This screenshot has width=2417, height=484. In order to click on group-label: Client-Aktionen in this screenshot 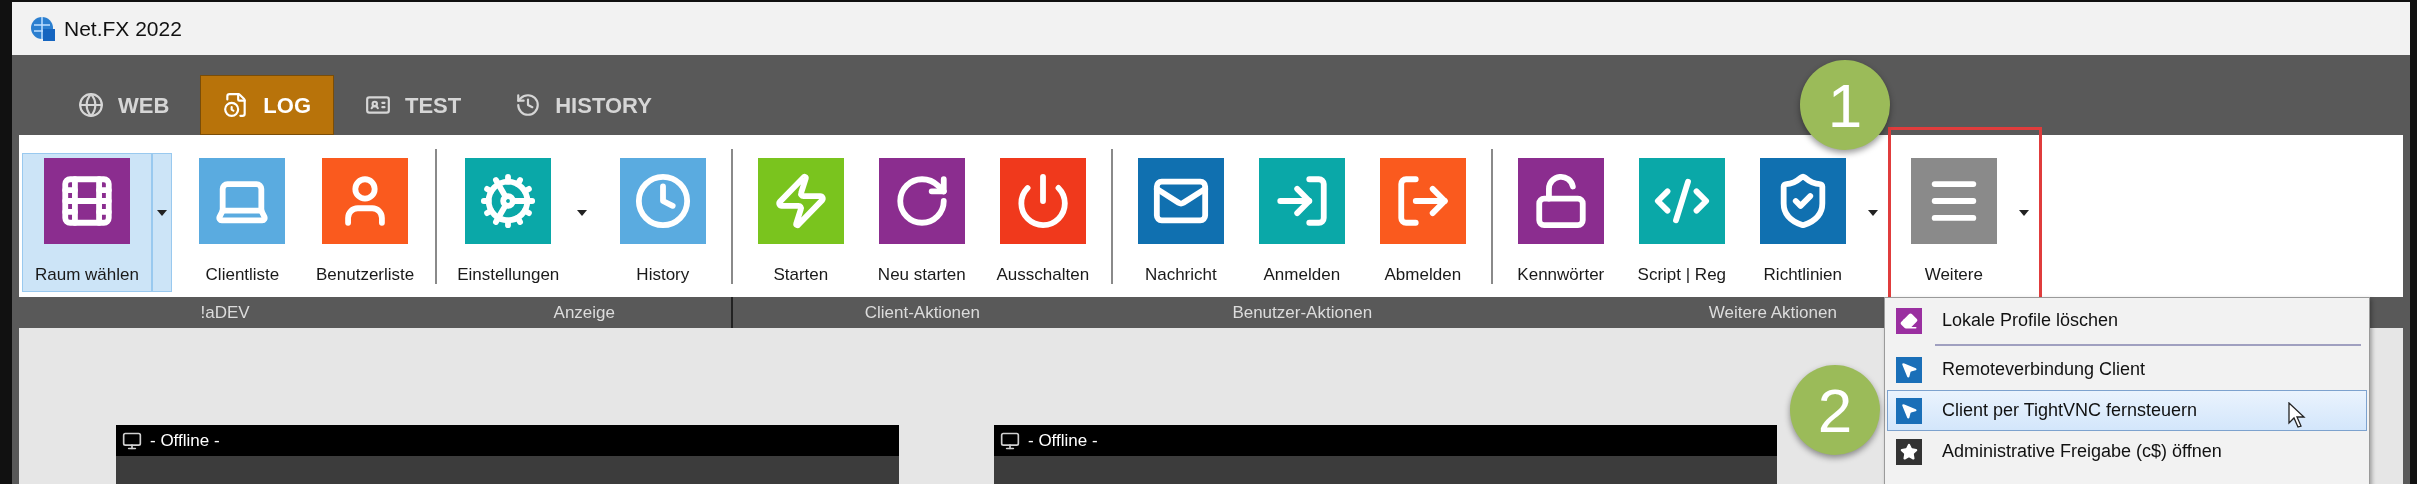, I will do `click(922, 312)`.